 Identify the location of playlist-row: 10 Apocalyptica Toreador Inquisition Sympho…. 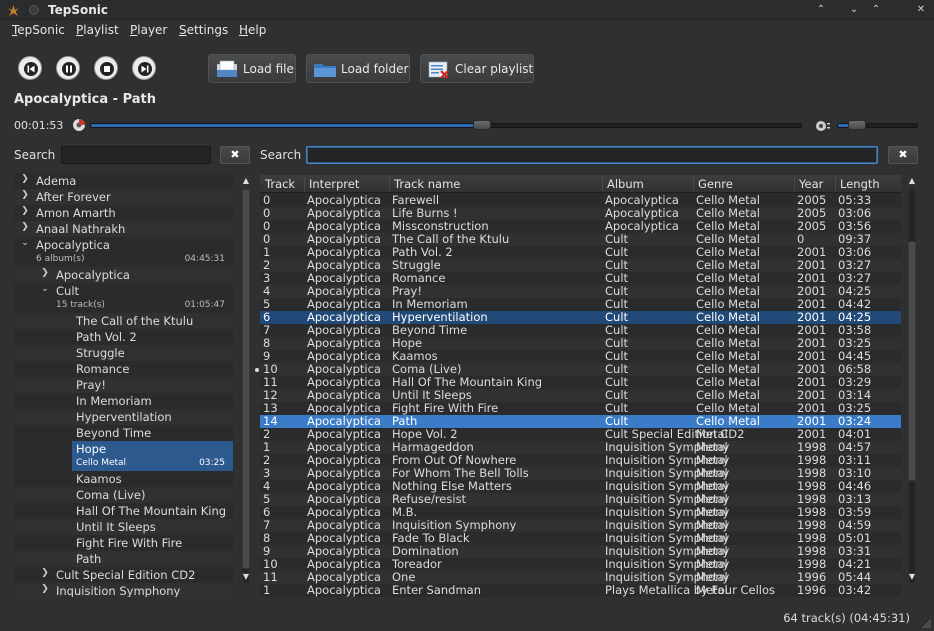
(580, 564).